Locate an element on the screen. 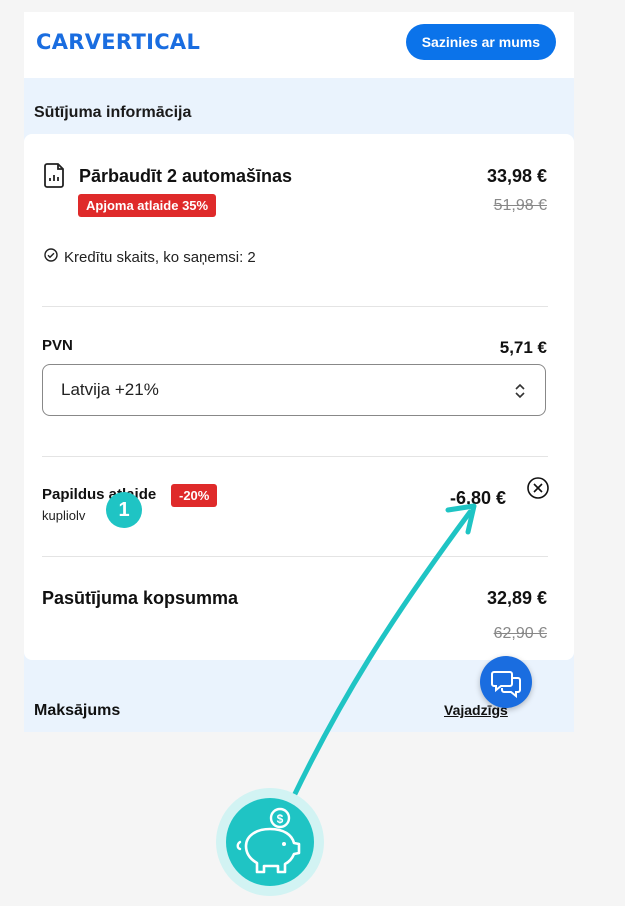 The width and height of the screenshot is (625, 906). piggy-bank-coin-icon: $ is located at coordinates (270, 844).